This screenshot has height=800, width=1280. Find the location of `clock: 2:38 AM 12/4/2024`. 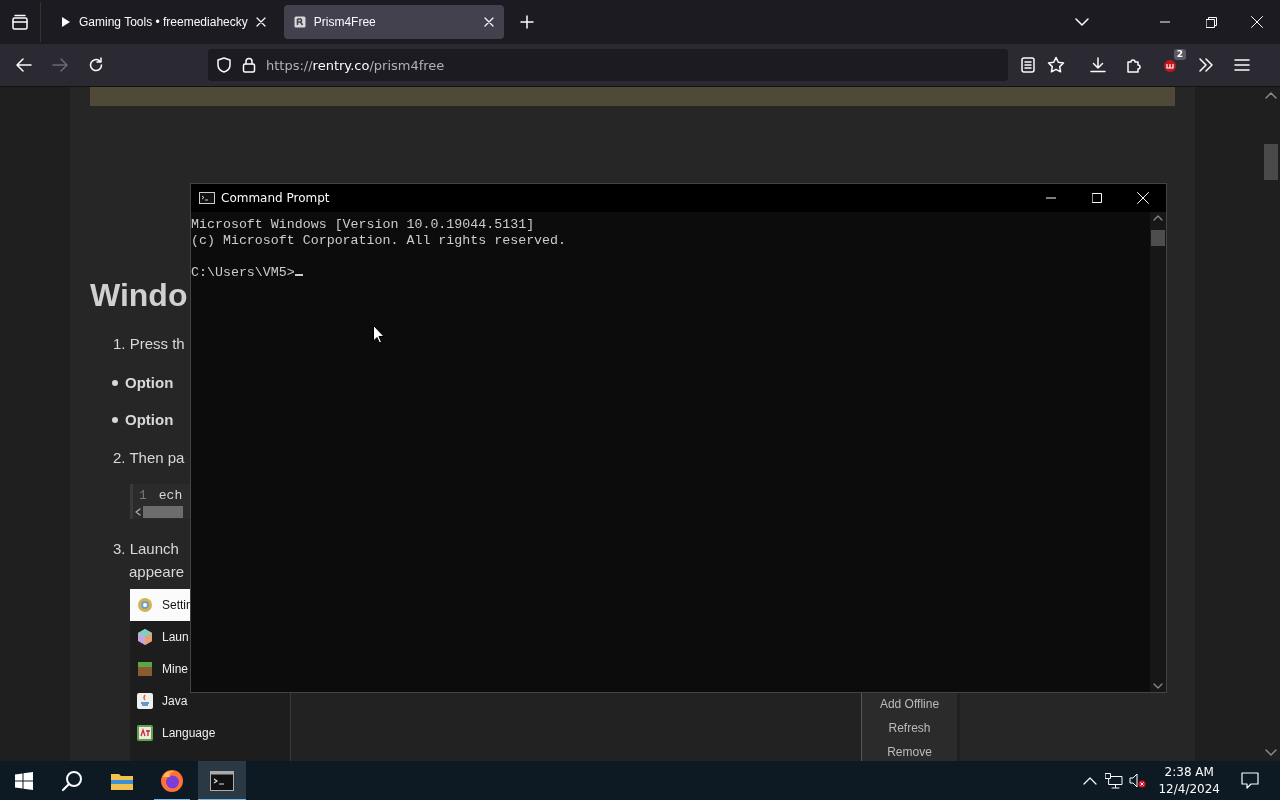

clock: 2:38 AM 12/4/2024 is located at coordinates (1189, 781).